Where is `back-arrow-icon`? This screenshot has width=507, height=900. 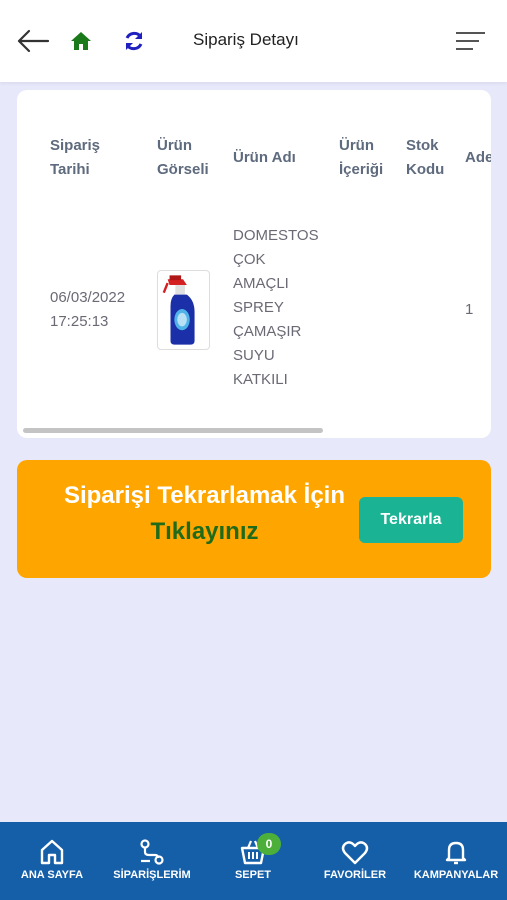
back-arrow-icon is located at coordinates (33, 41).